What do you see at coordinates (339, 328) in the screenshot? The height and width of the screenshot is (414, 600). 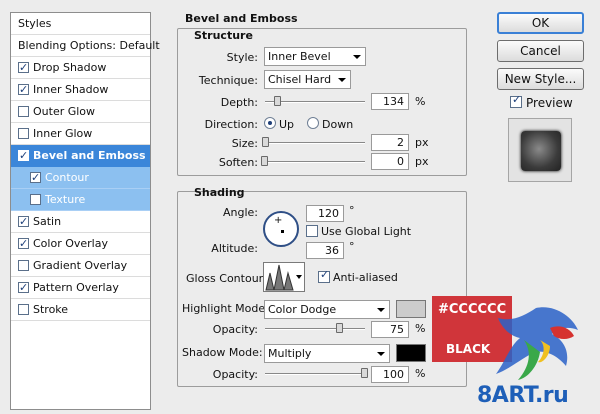 I see `highlight-opacity-thumb` at bounding box center [339, 328].